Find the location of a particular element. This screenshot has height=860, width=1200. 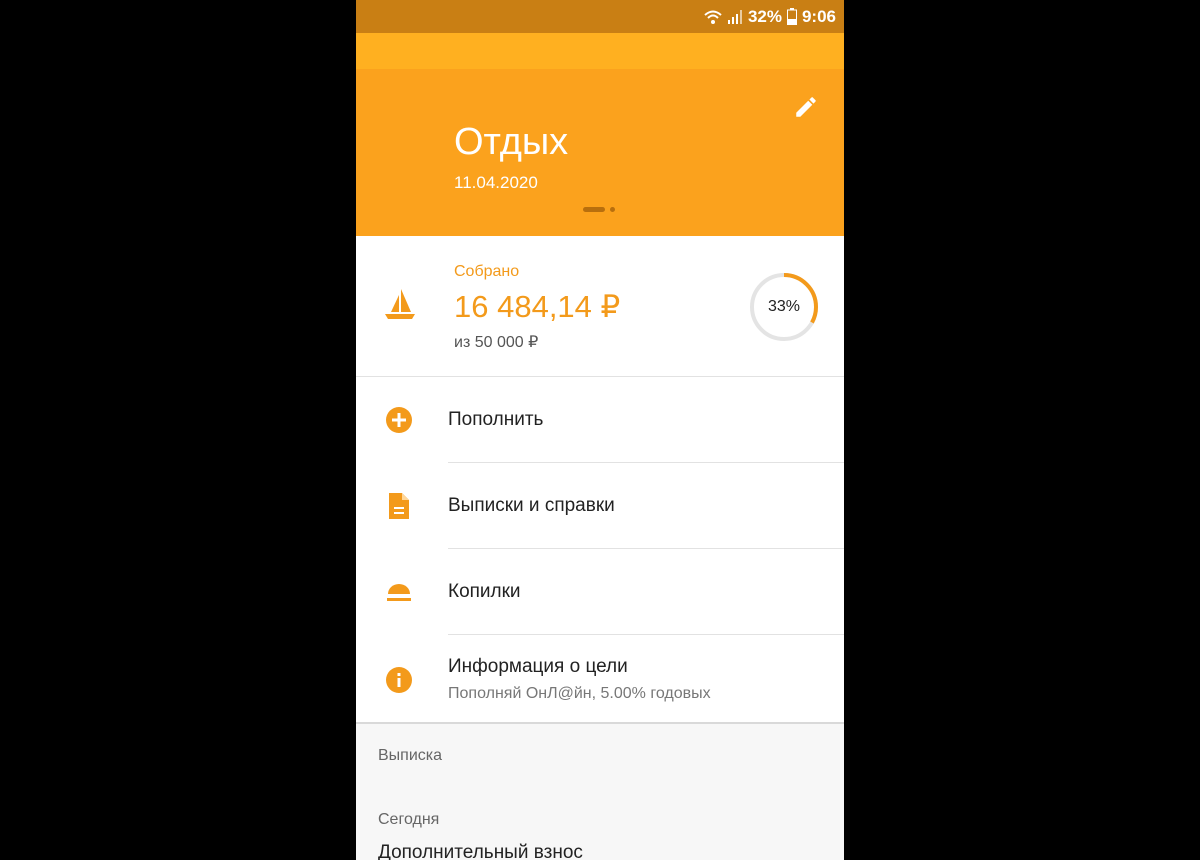

menu-item-subtitle: Пополняй ОнЛ@йн, 5.00% годовых is located at coordinates (579, 693).